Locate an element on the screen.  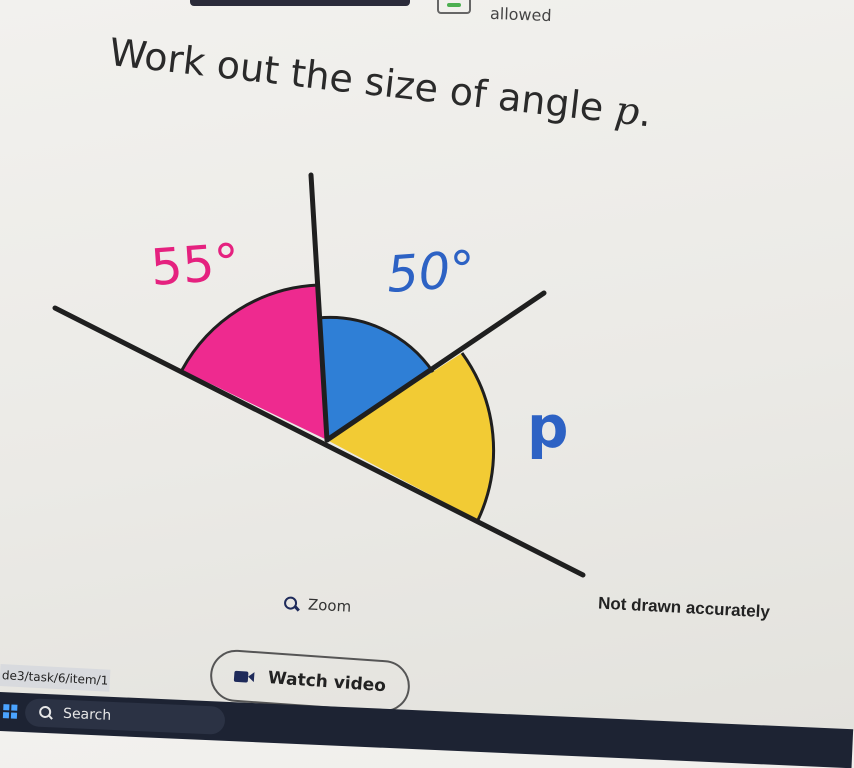
taskbar-search: Search is located at coordinates (125, 716).